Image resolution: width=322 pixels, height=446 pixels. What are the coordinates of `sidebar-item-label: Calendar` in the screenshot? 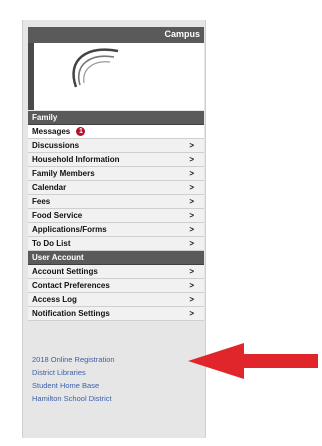 It's located at (49, 187).